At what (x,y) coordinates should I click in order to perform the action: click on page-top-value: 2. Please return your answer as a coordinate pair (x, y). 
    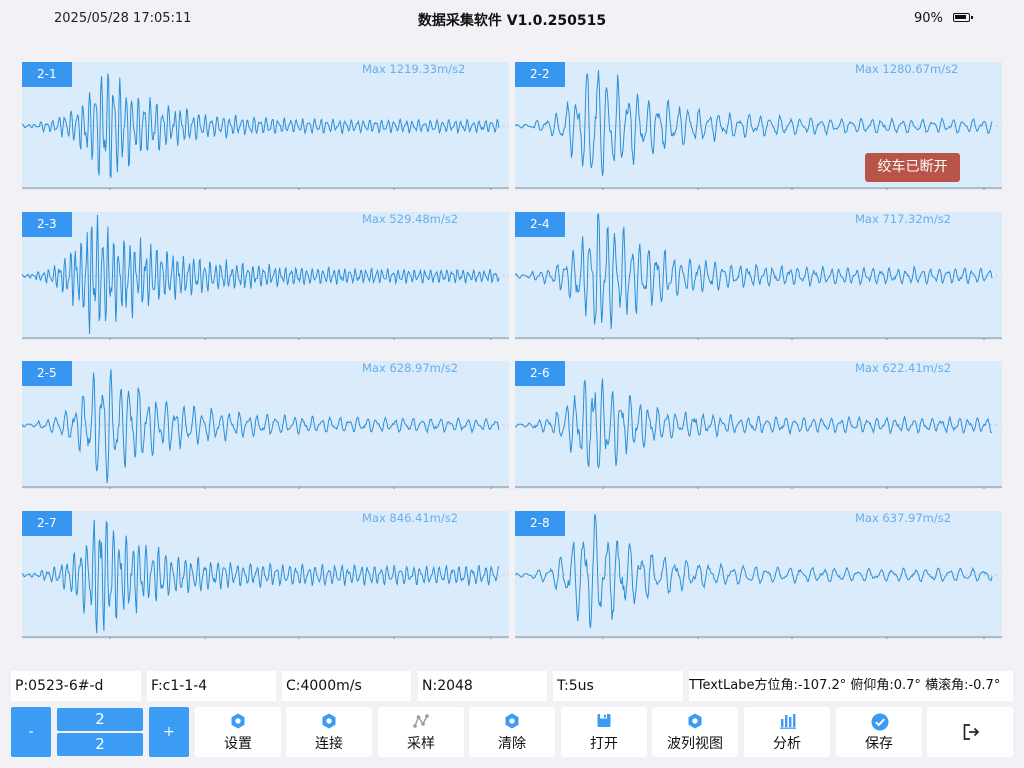
    Looking at the image, I should click on (100, 719).